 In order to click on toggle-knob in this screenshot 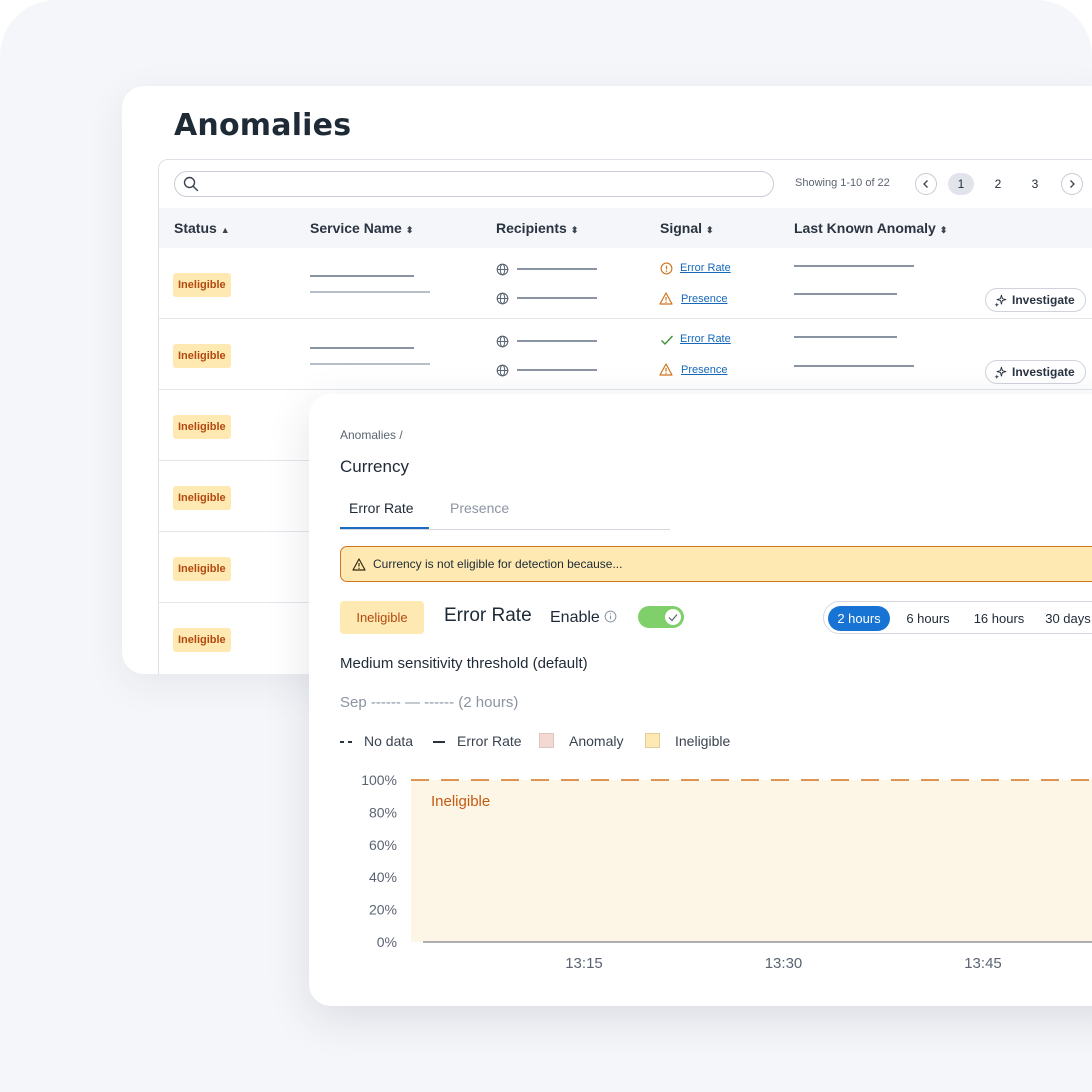, I will do `click(673, 617)`.